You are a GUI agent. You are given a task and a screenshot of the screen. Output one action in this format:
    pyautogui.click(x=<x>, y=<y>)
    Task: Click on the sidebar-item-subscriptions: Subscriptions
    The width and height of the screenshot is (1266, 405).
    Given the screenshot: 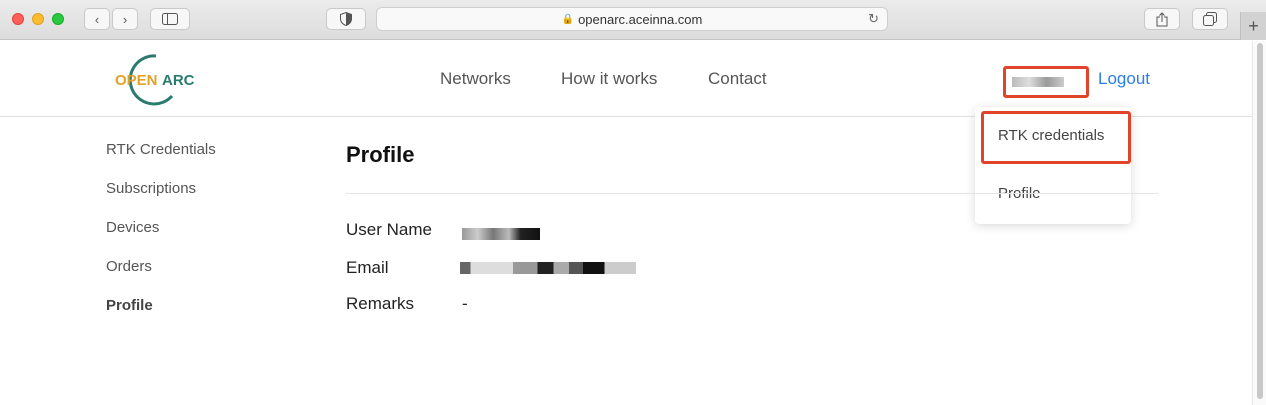 What is the action you would take?
    pyautogui.click(x=151, y=188)
    